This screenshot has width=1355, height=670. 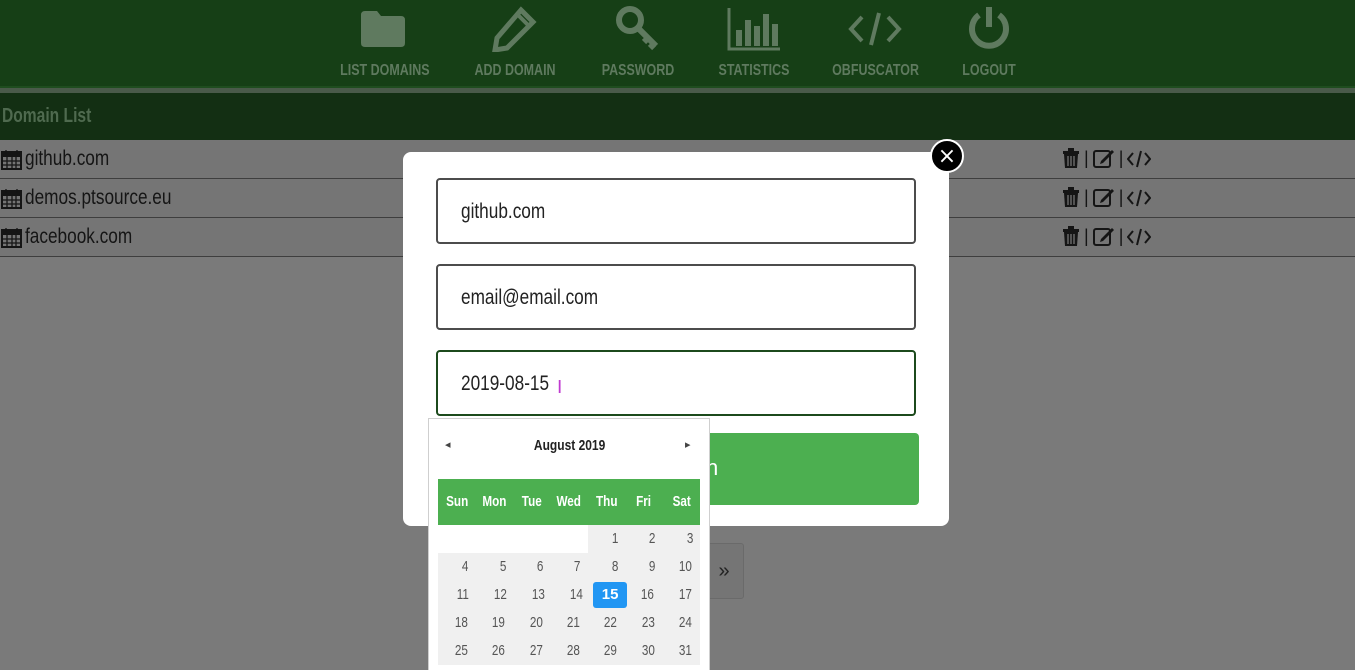 What do you see at coordinates (989, 42) in the screenshot?
I see `nav-logout: LOGOUT` at bounding box center [989, 42].